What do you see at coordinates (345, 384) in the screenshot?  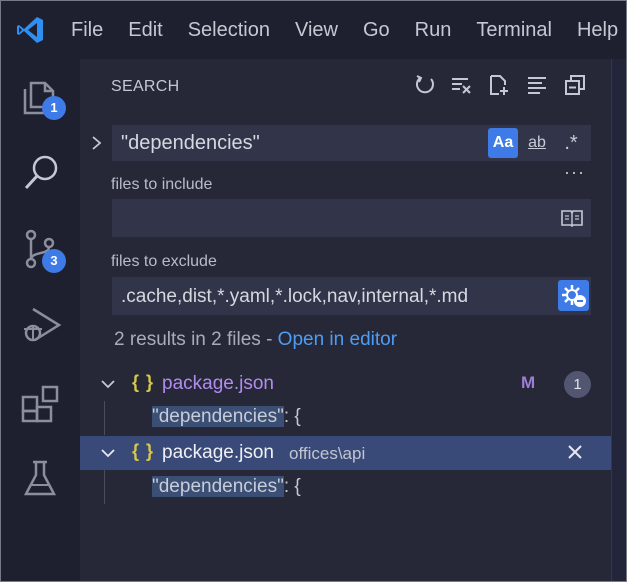 I see `result-file-row: { } package.json M 1` at bounding box center [345, 384].